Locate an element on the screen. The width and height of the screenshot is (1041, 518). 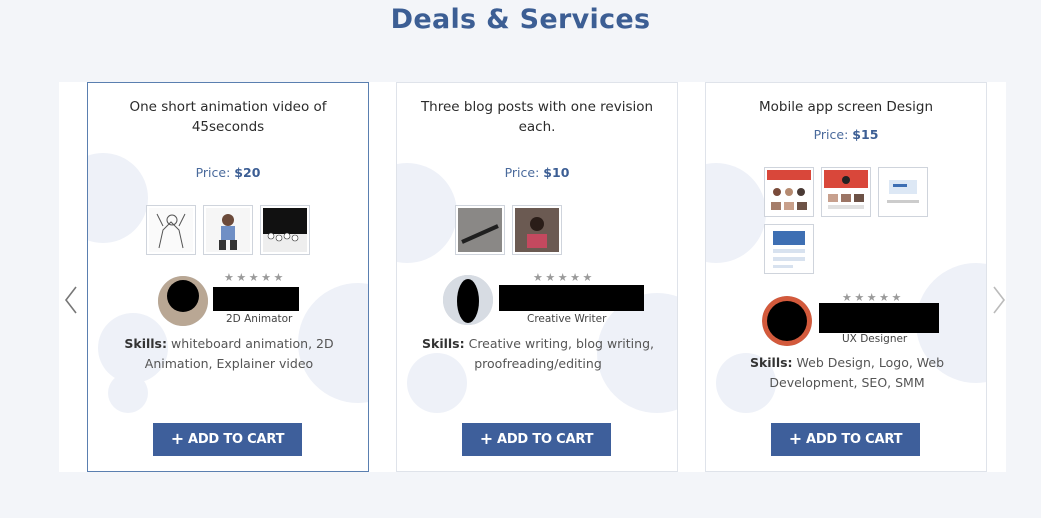
freelancer-role: UX Designer is located at coordinates (875, 339).